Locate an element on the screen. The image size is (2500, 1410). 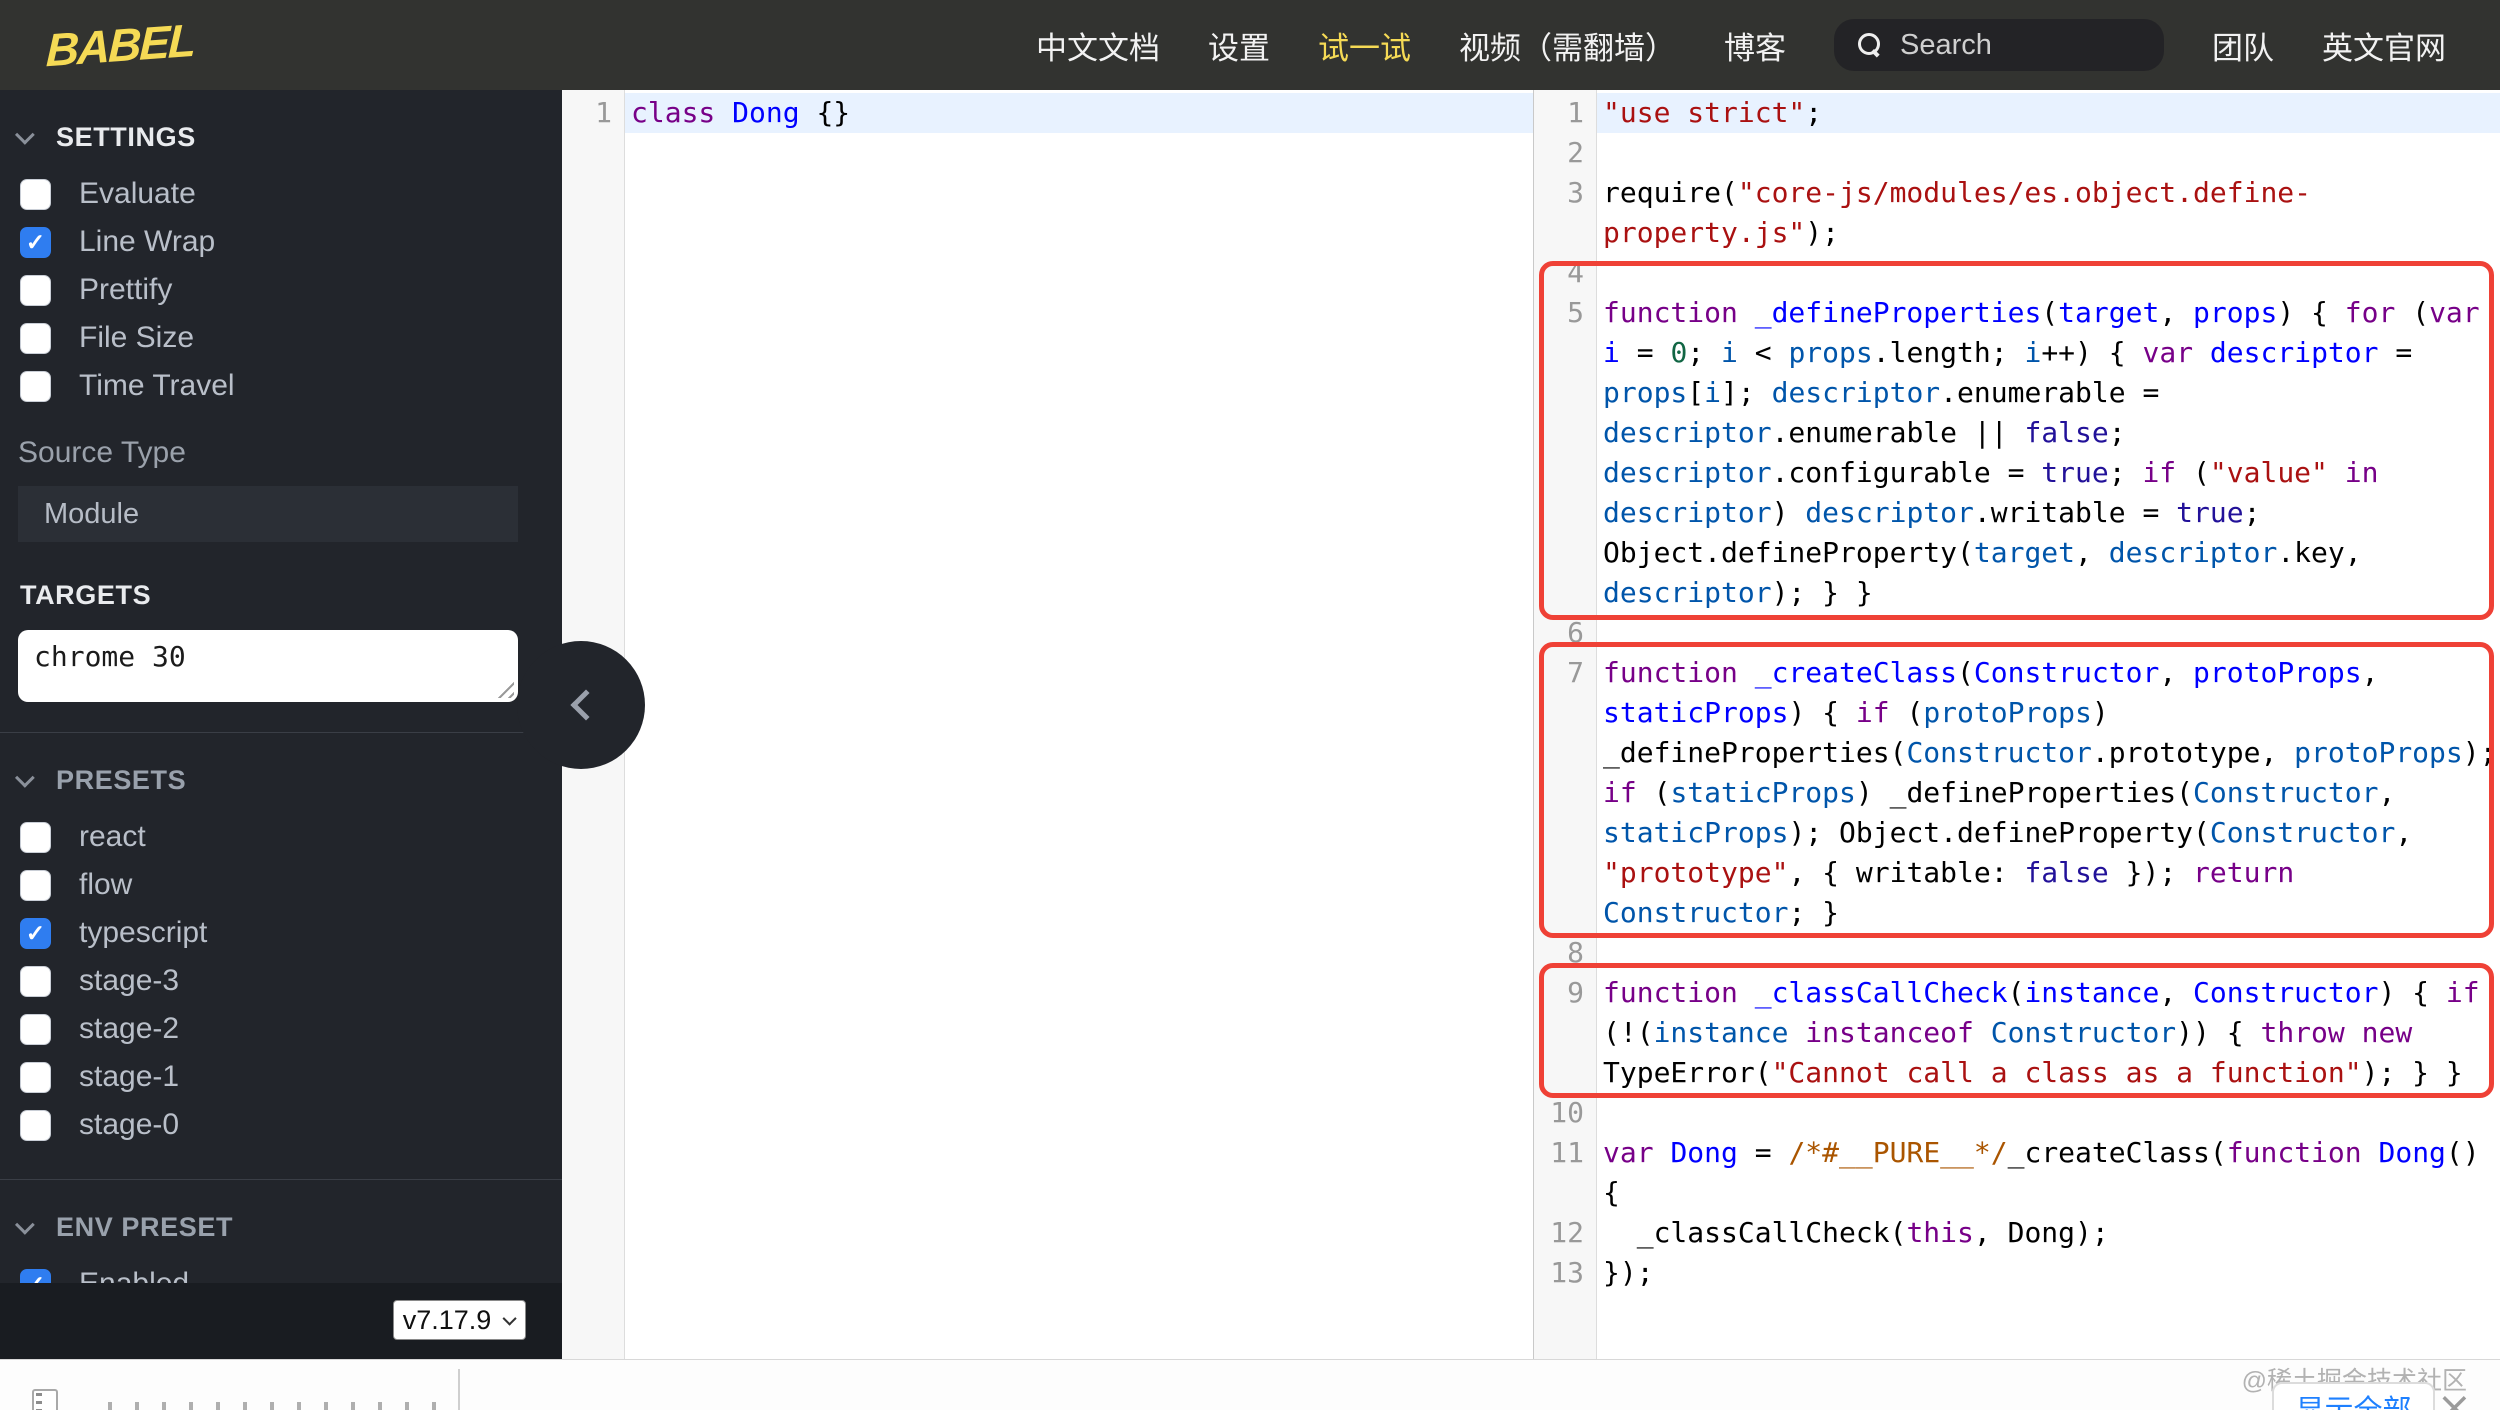
sidebar-divider is located at coordinates (281, 1179).